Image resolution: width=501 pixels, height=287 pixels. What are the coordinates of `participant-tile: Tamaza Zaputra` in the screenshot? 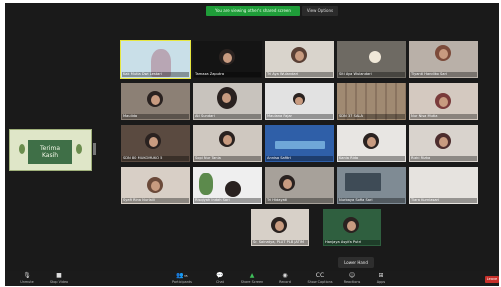 It's located at (227, 59).